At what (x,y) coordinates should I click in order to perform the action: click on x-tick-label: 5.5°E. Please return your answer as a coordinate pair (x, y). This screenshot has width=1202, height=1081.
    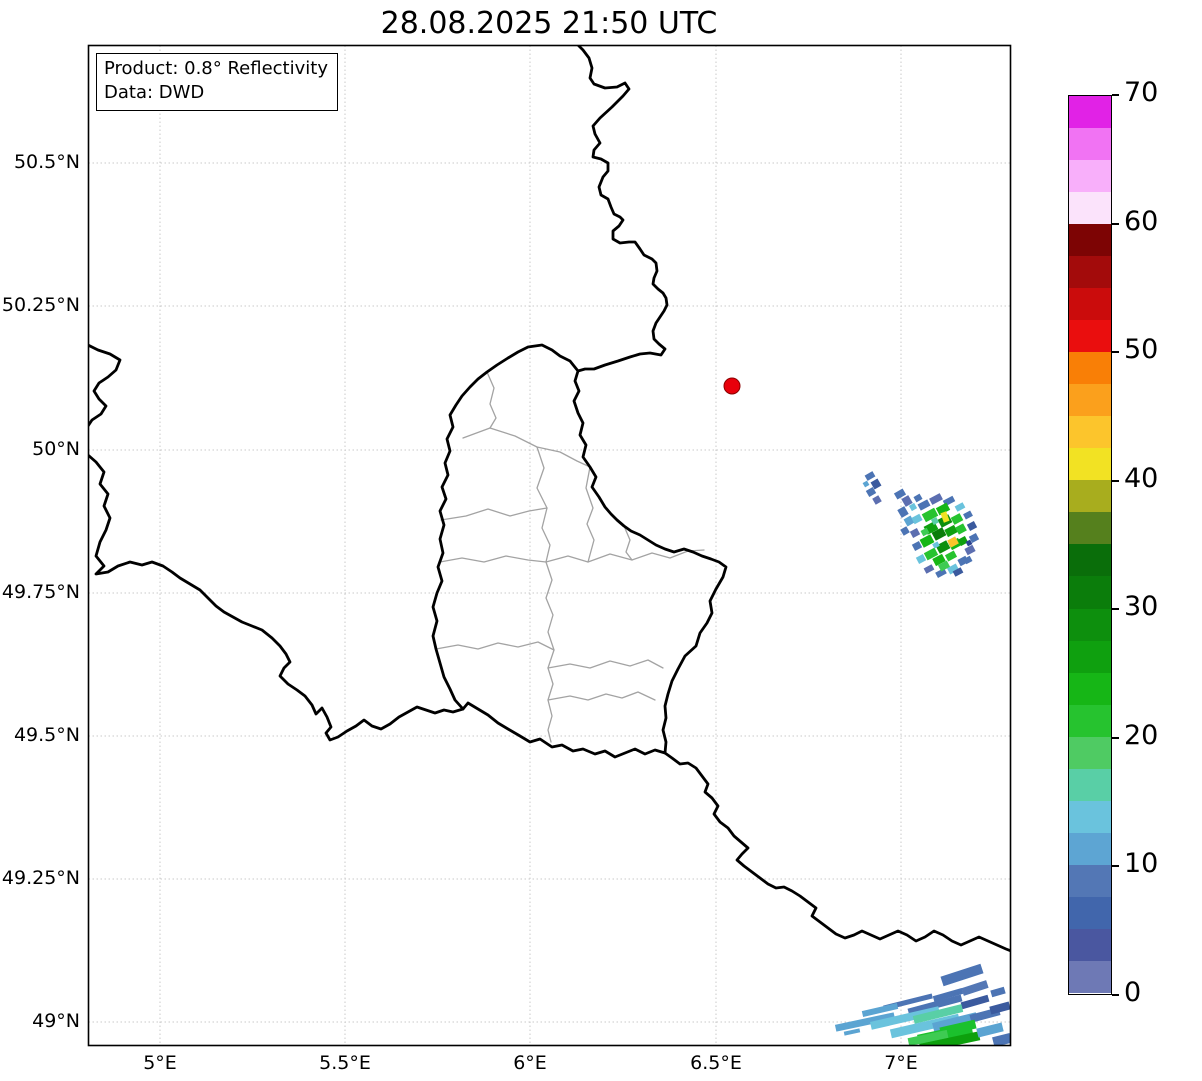
    Looking at the image, I should click on (345, 1063).